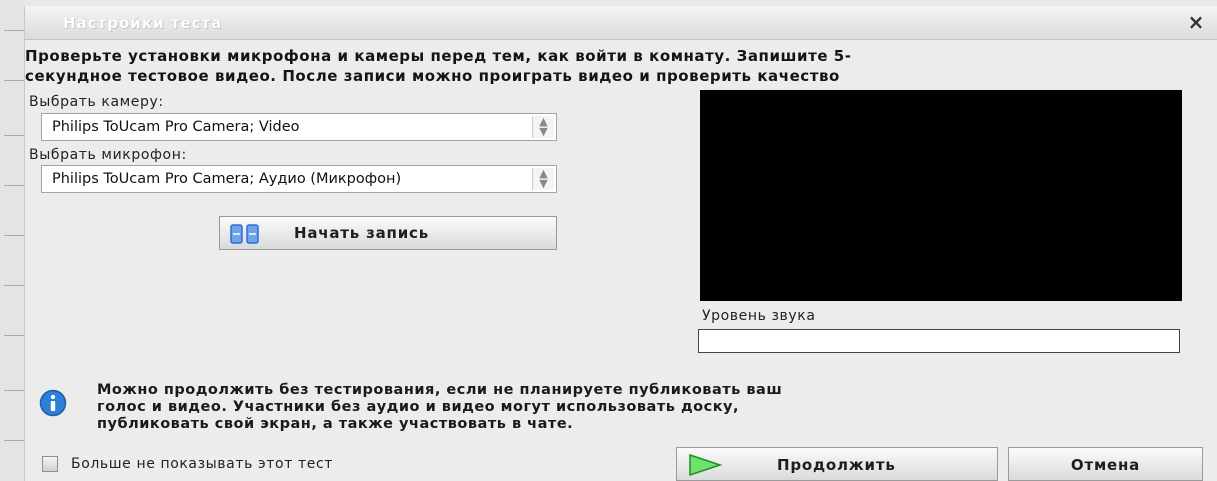 This screenshot has width=1217, height=481. I want to click on background-window-edge, so click(12, 240).